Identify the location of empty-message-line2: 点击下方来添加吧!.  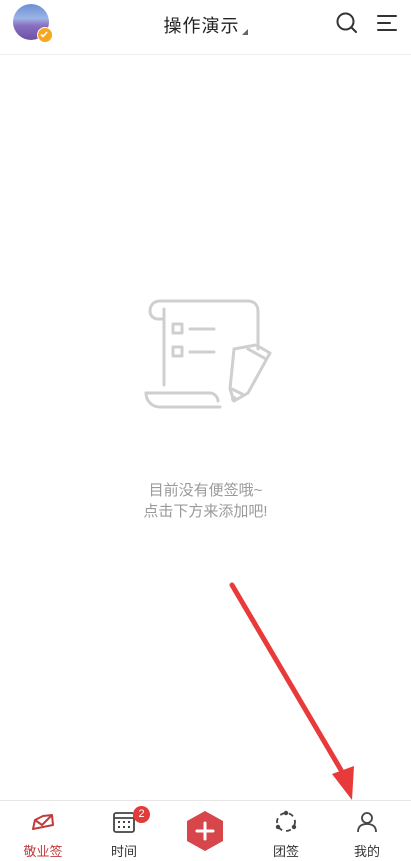
(205, 511).